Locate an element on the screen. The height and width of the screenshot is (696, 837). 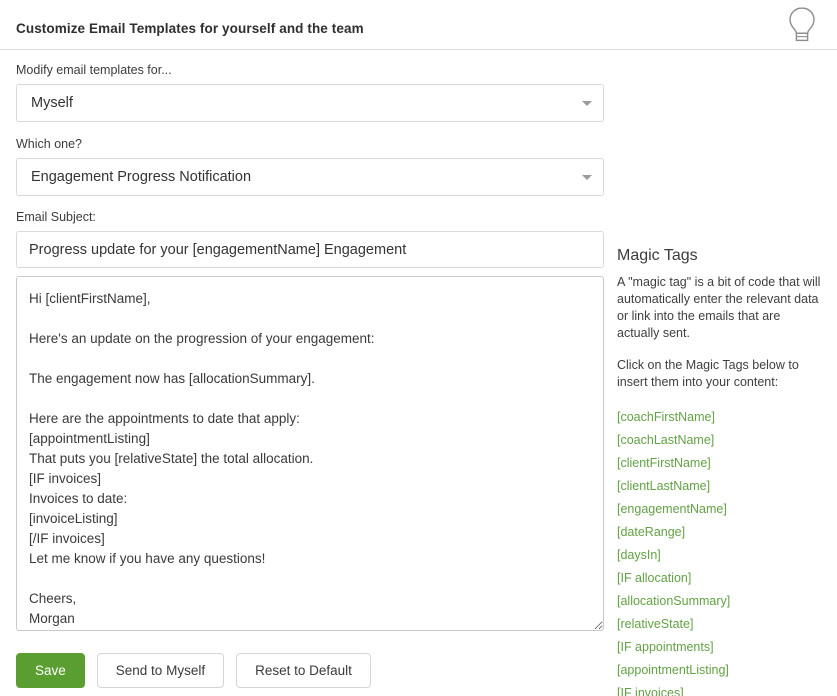
action-button-row: Save Send to Myself Reset to Default is located at coordinates (310, 670).